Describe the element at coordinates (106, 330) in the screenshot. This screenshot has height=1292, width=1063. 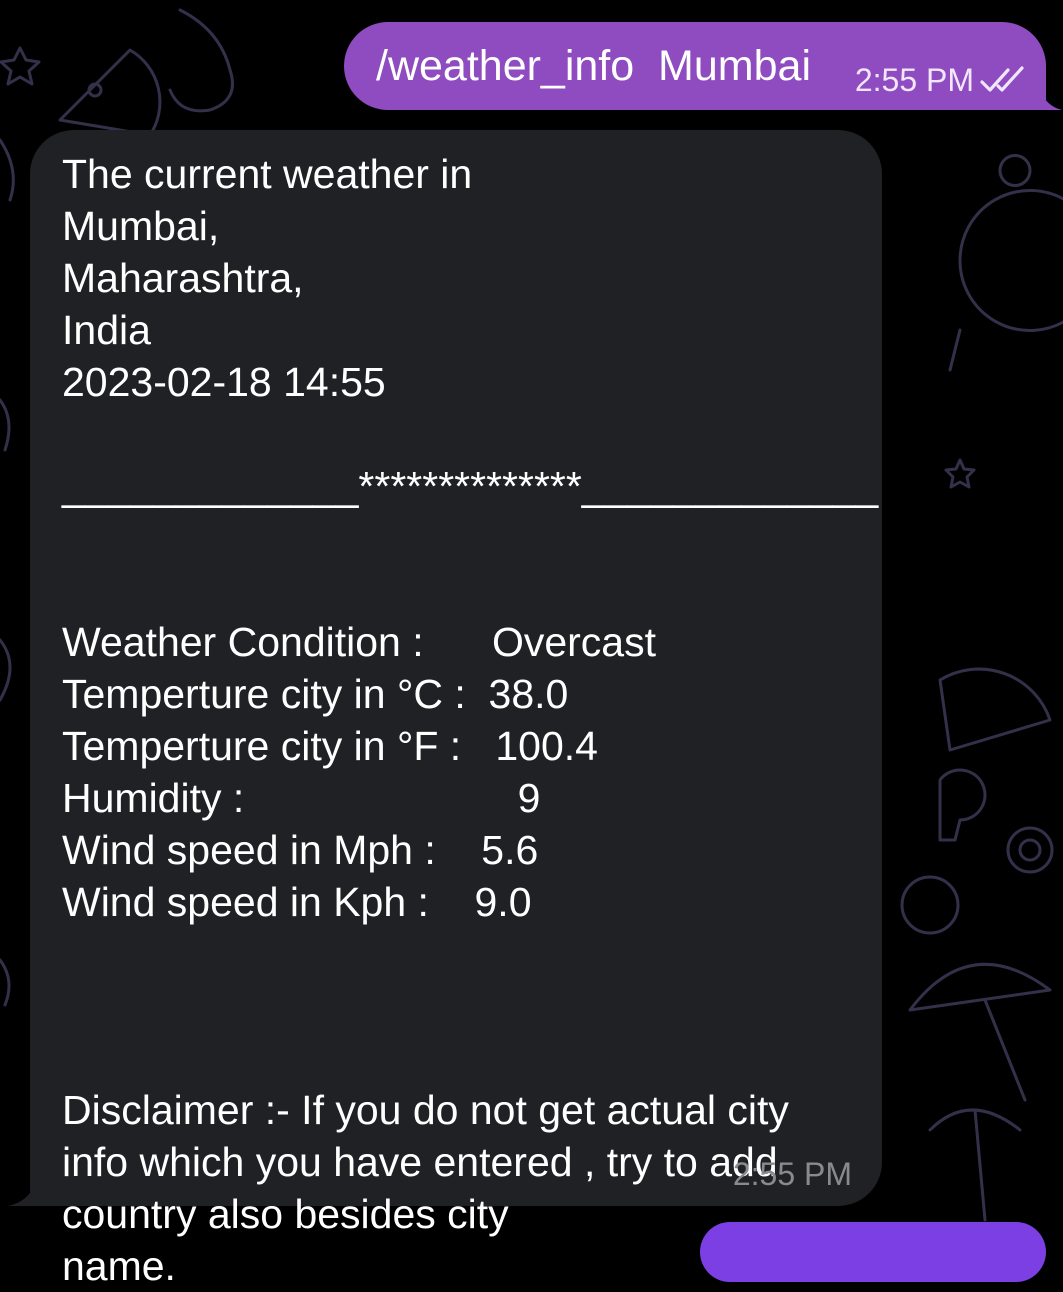
I see `message-line: India` at that location.